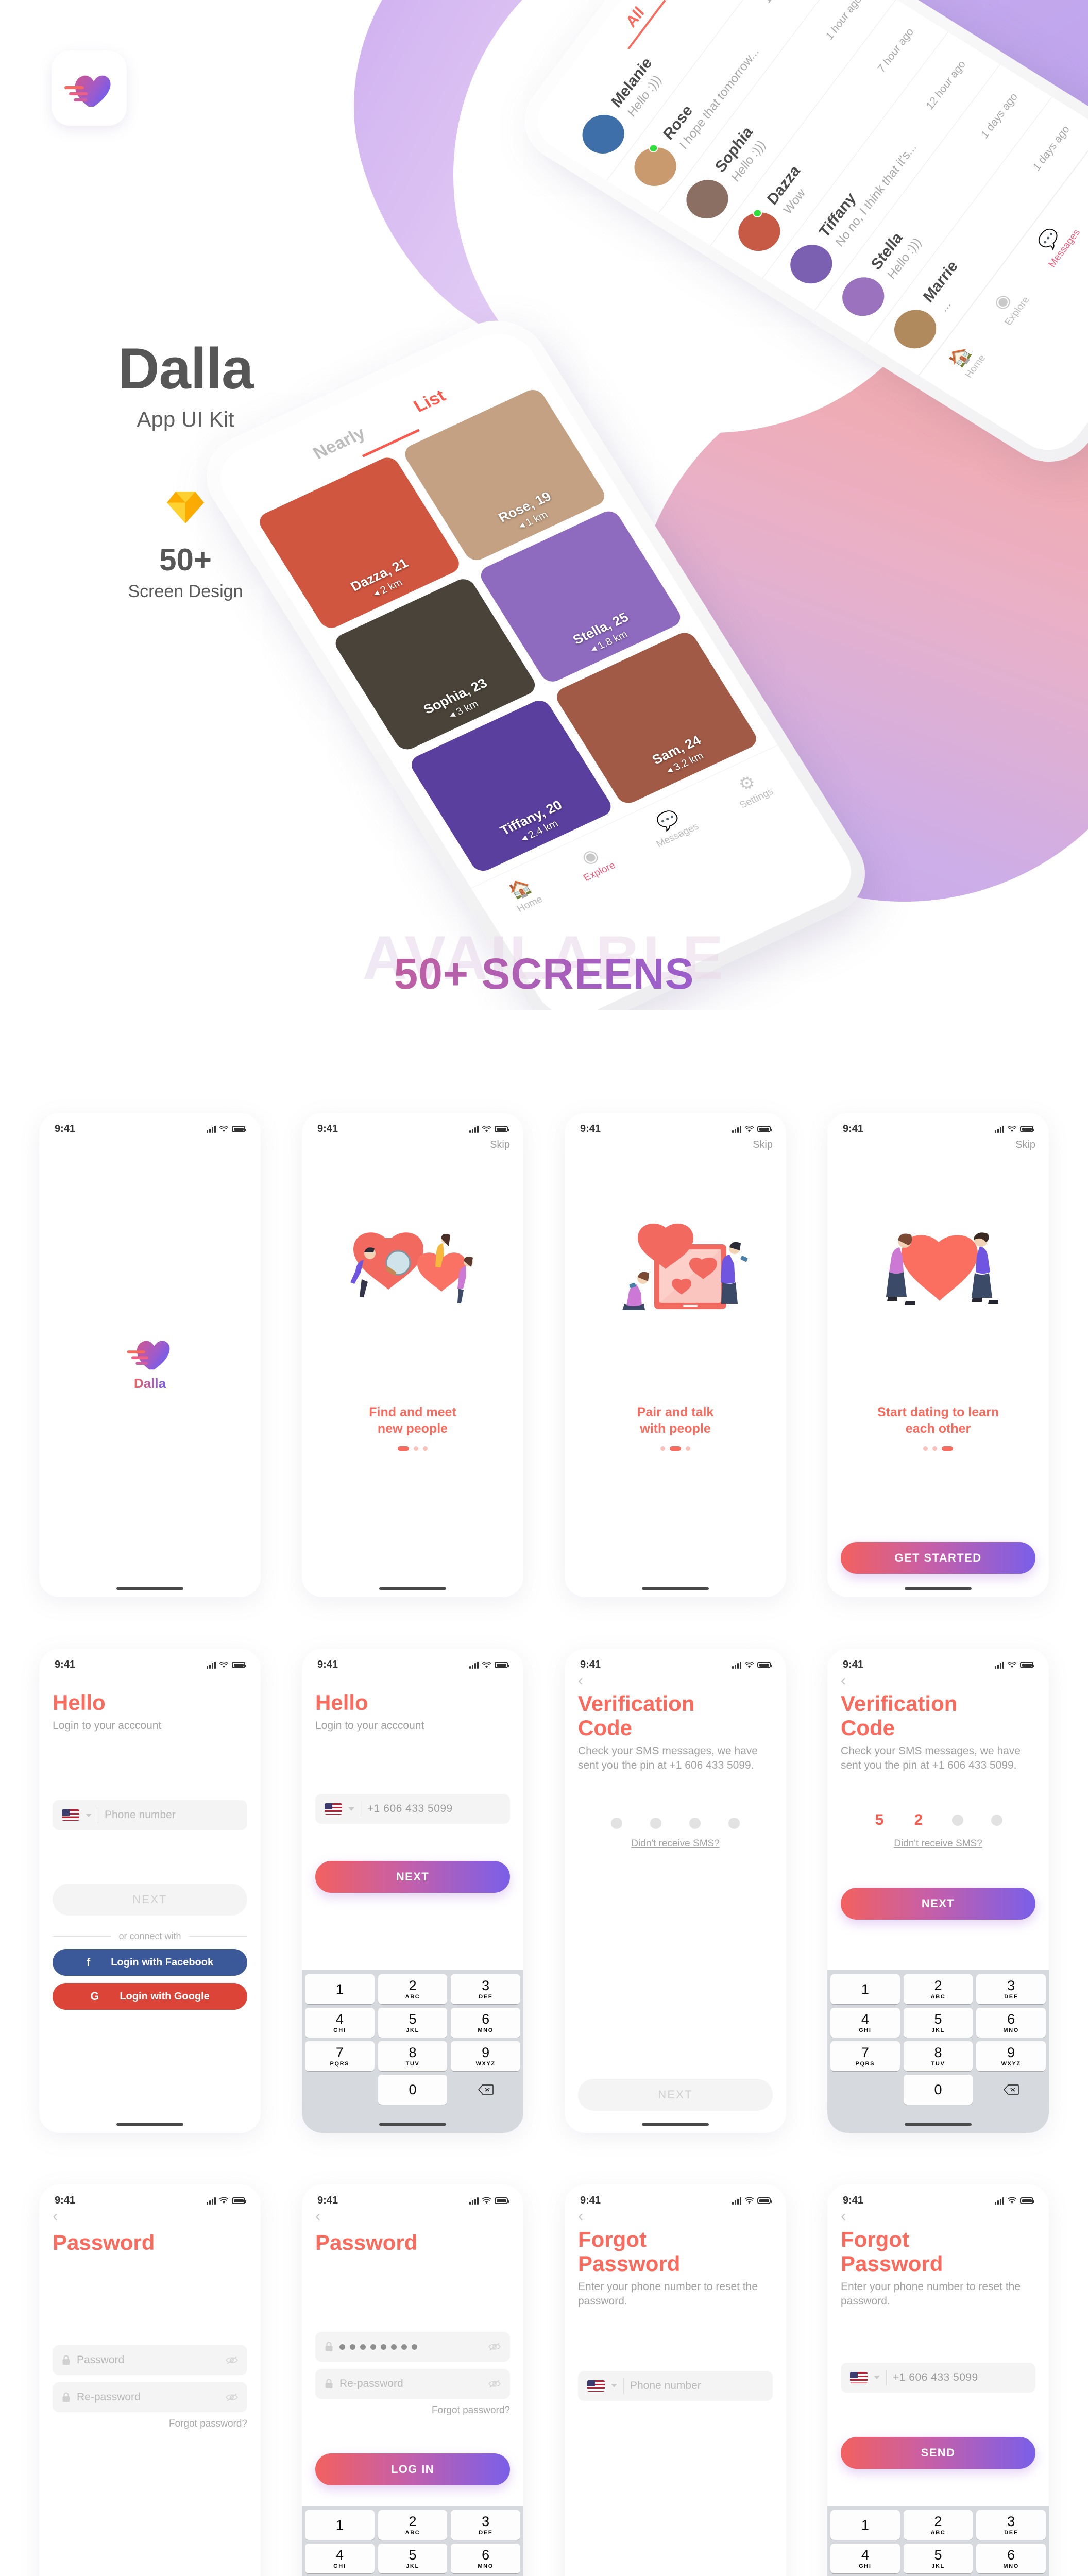  Describe the element at coordinates (879, 1820) in the screenshot. I see `code-digit: 5` at that location.